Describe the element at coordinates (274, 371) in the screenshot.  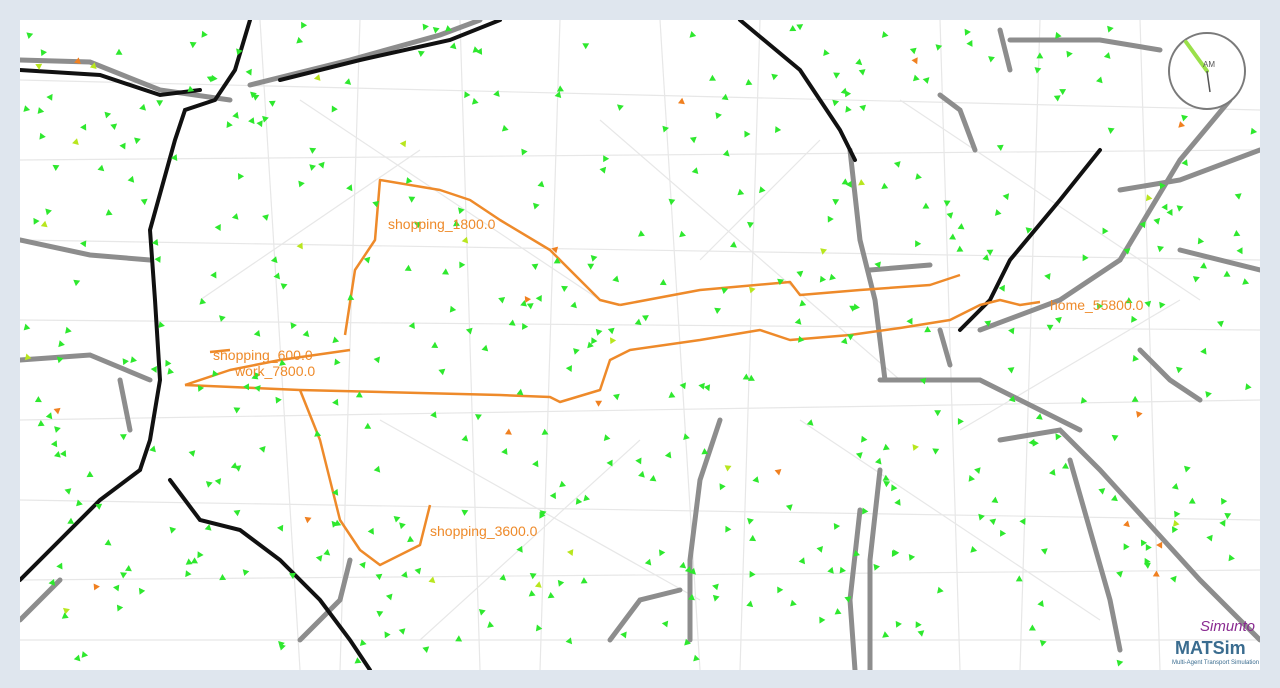
I see `activity-label-work: work_7800.0` at that location.